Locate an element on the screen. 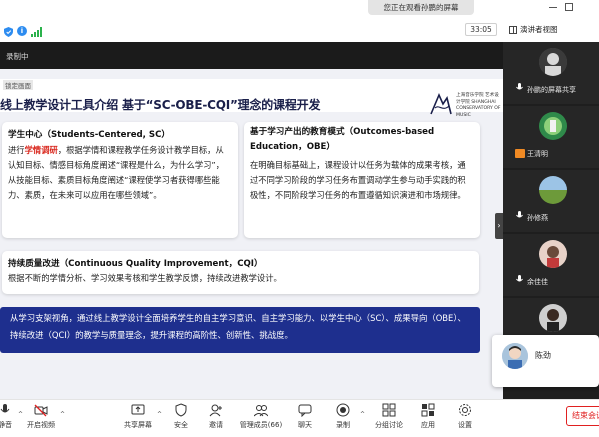 The height and width of the screenshot is (437, 599). video-options-caret-icon: ^ is located at coordinates (62, 414).